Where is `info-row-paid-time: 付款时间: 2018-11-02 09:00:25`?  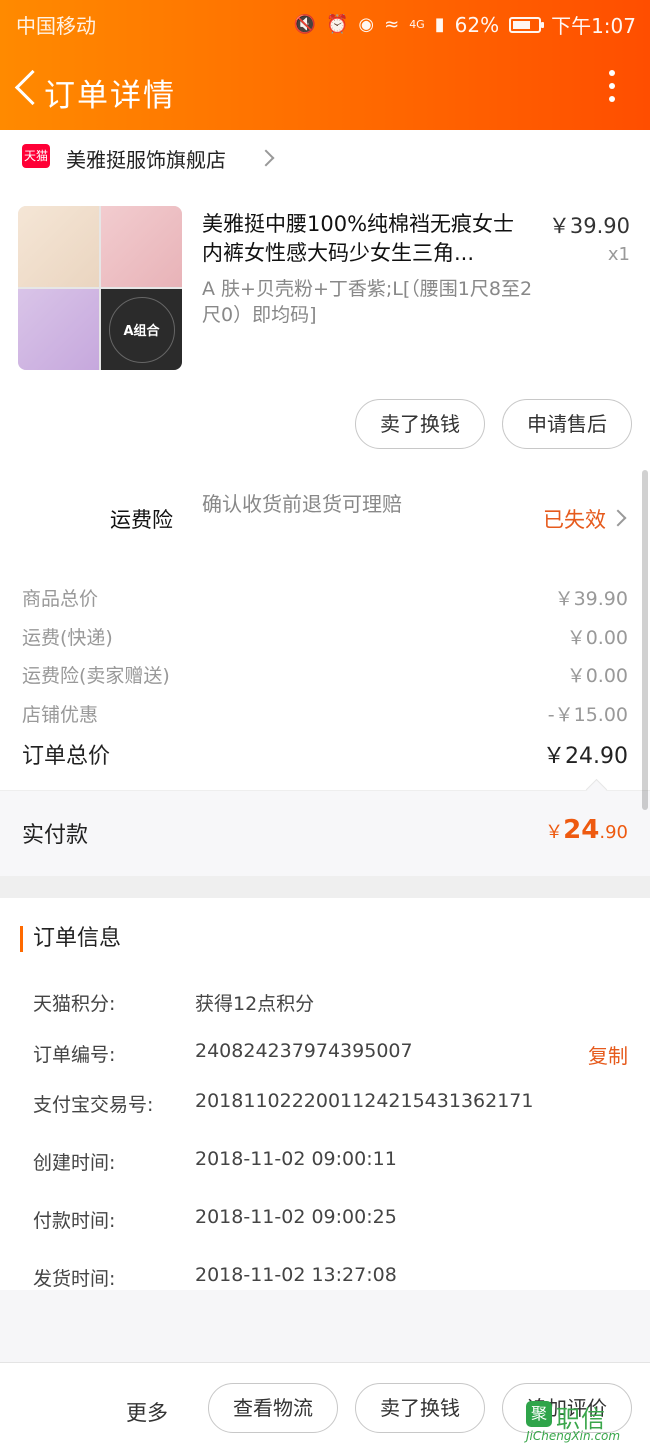 info-row-paid-time: 付款时间: 2018-11-02 09:00:25 is located at coordinates (325, 1221).